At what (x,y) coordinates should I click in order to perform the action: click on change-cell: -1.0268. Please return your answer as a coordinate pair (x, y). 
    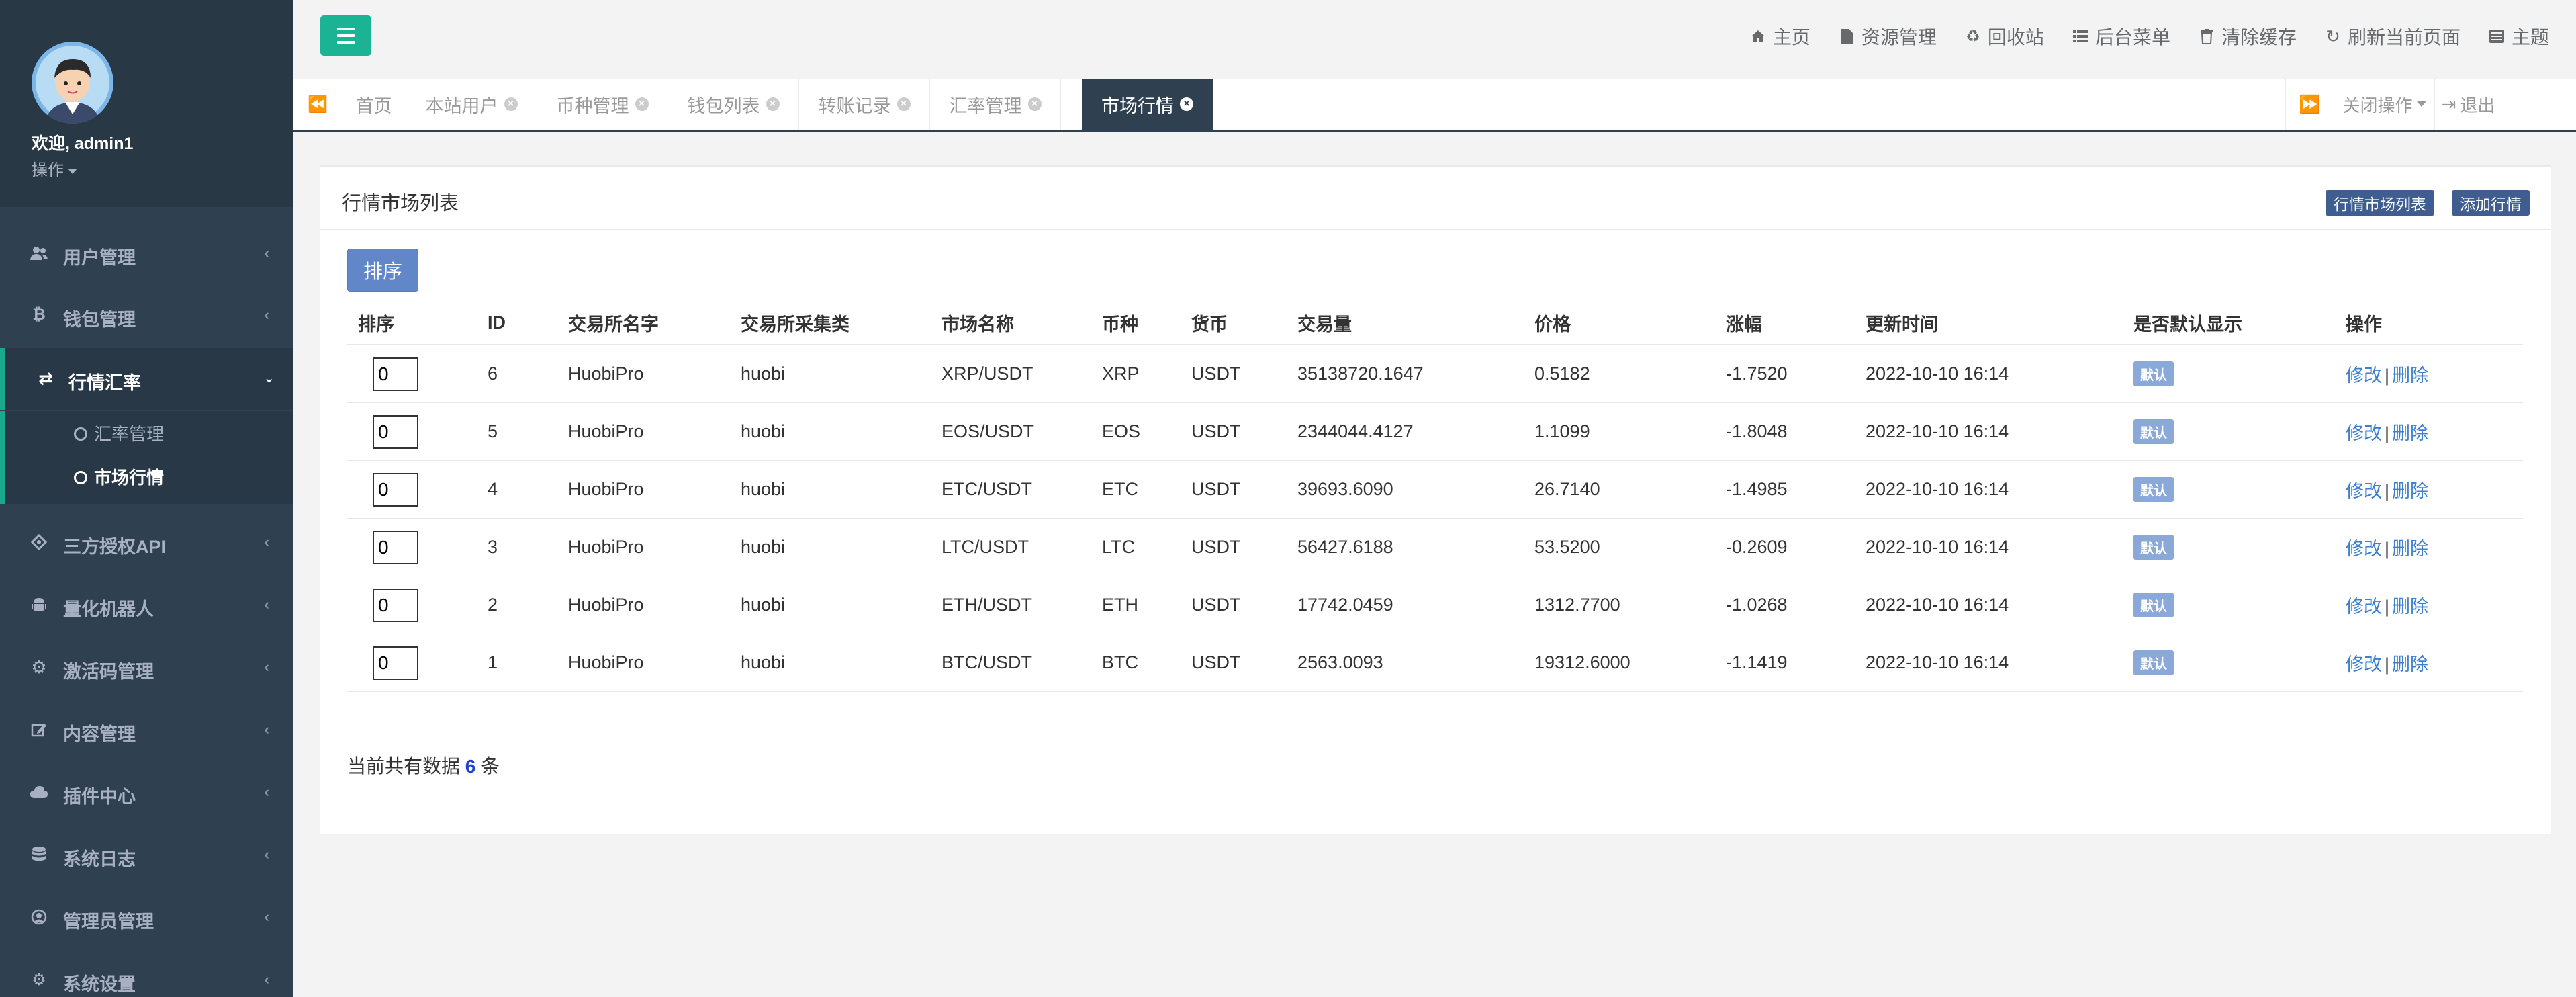
    Looking at the image, I should click on (1785, 605).